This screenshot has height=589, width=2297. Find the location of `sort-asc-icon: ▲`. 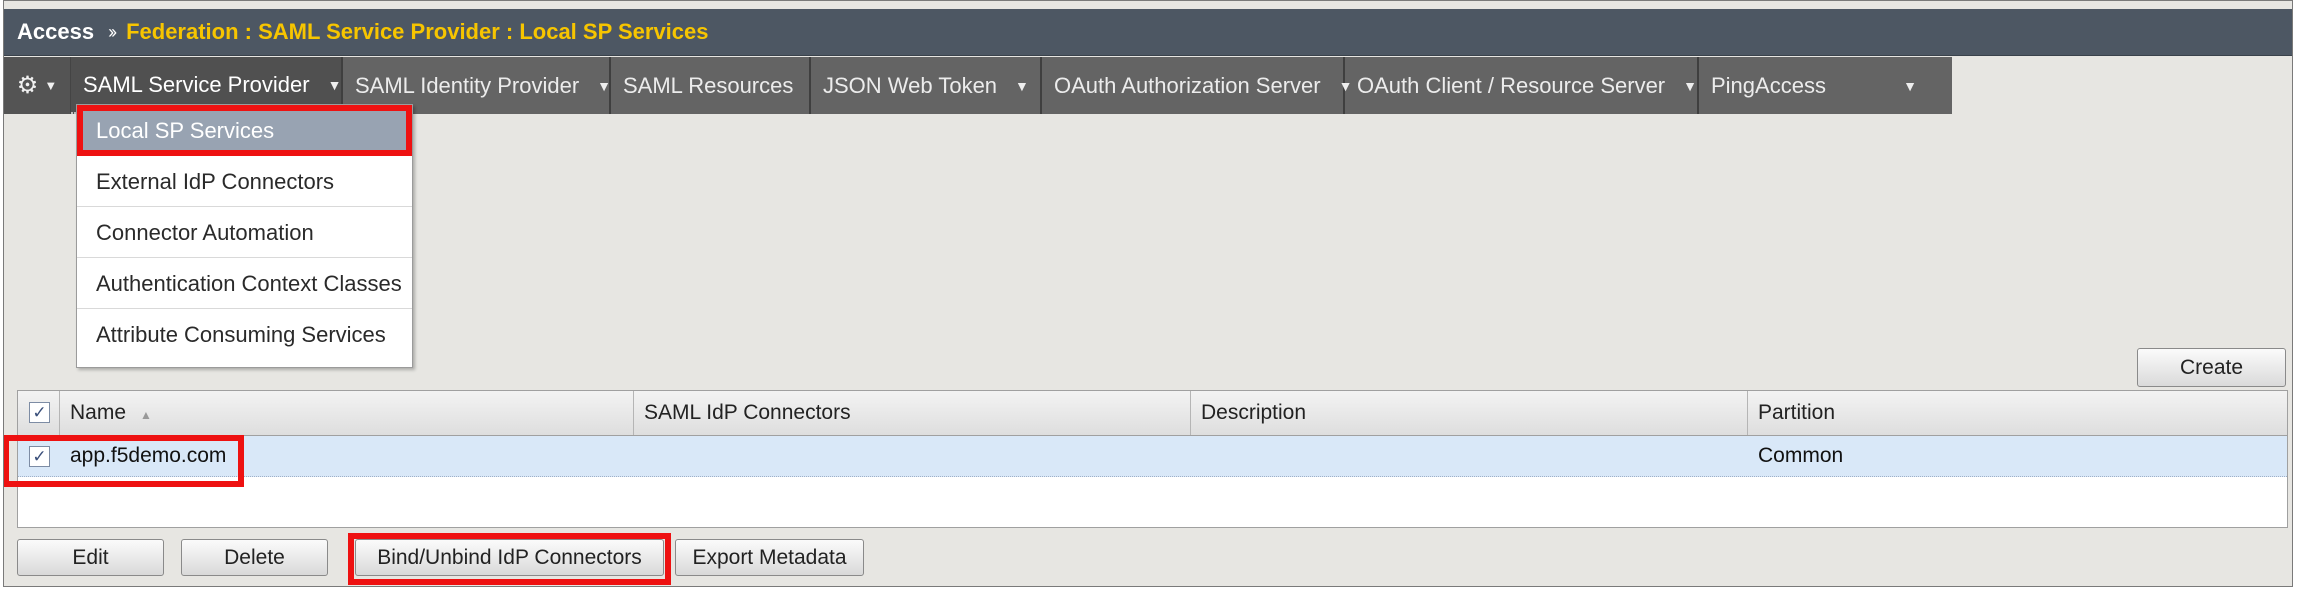

sort-asc-icon: ▲ is located at coordinates (146, 415).